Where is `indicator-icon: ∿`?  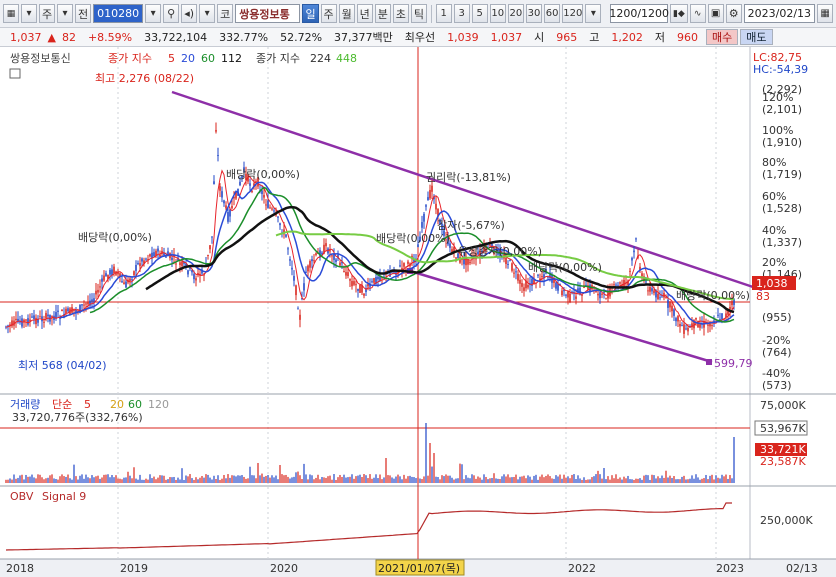 indicator-icon: ∿ is located at coordinates (697, 13).